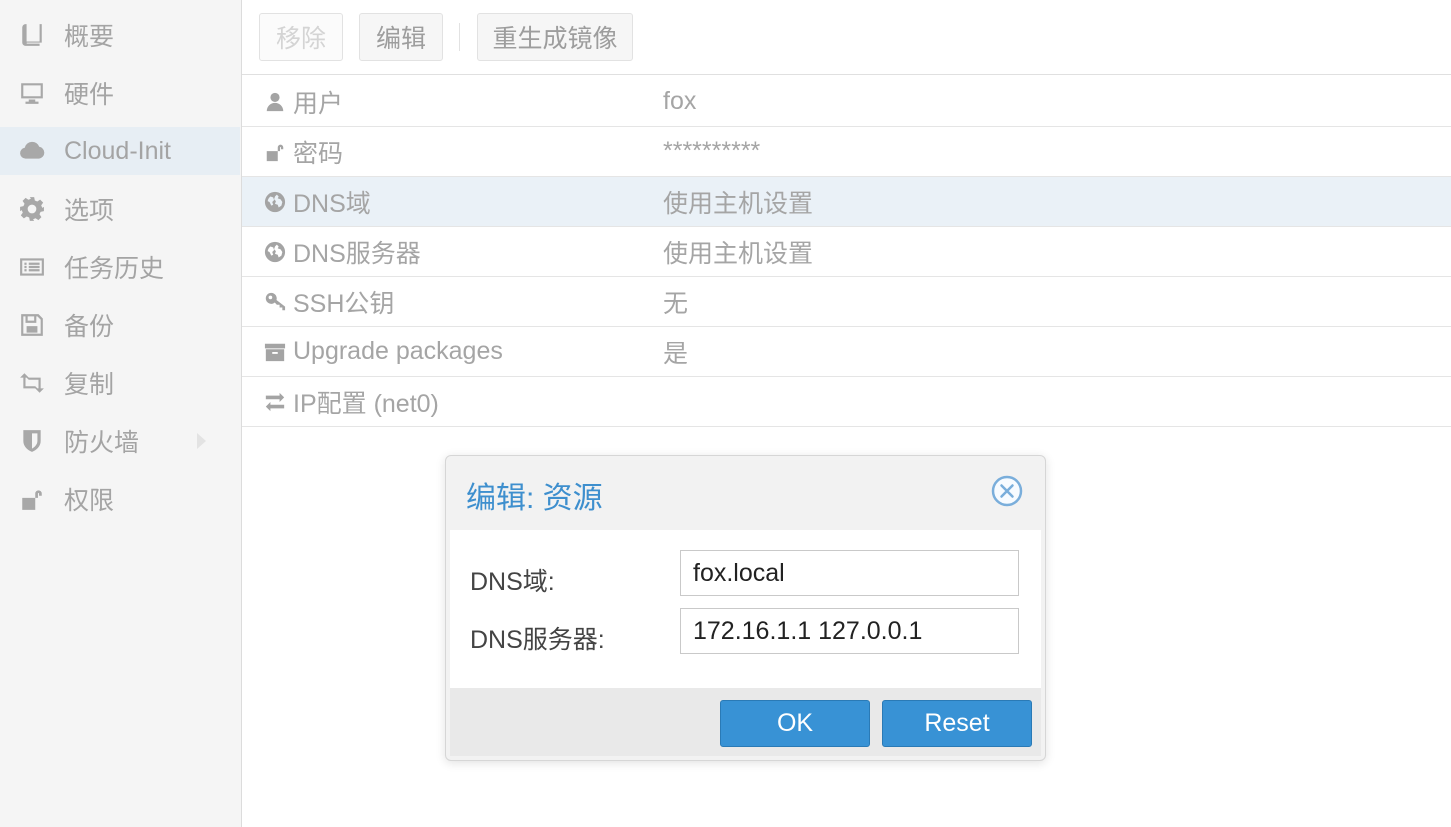 The width and height of the screenshot is (1451, 827). Describe the element at coordinates (849, 631) in the screenshot. I see `dns-servers-field` at that location.